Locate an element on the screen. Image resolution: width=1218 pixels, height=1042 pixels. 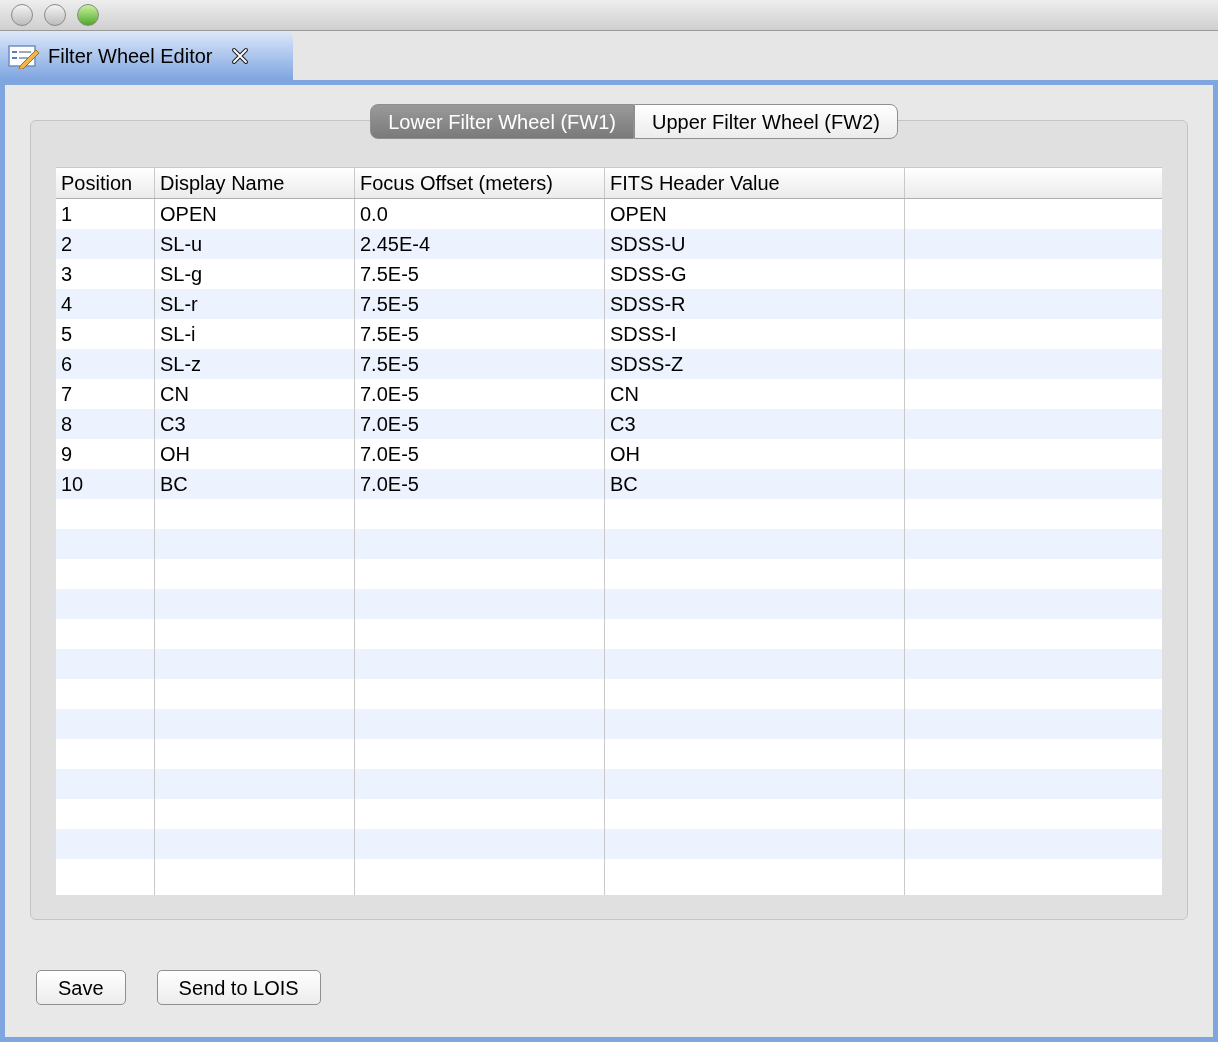
editor-tab: Filter Wheel Editor is located at coordinates (146, 56).